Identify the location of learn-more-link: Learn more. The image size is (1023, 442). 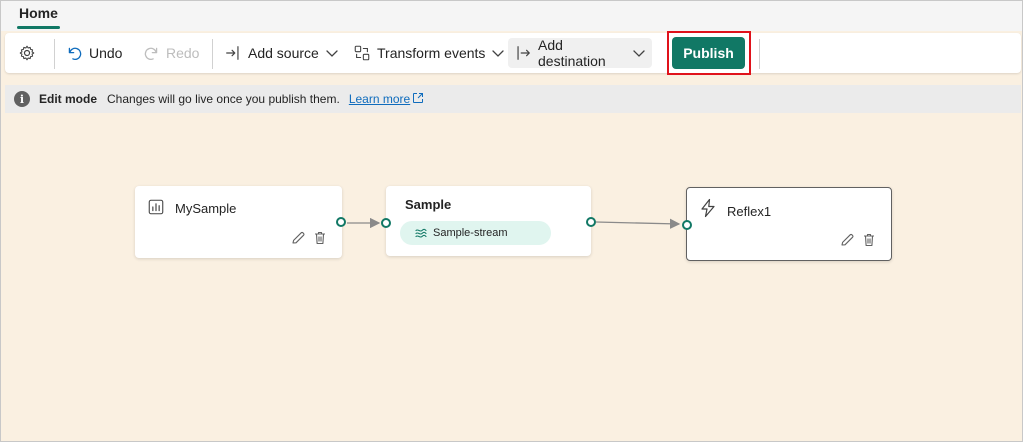
(379, 99).